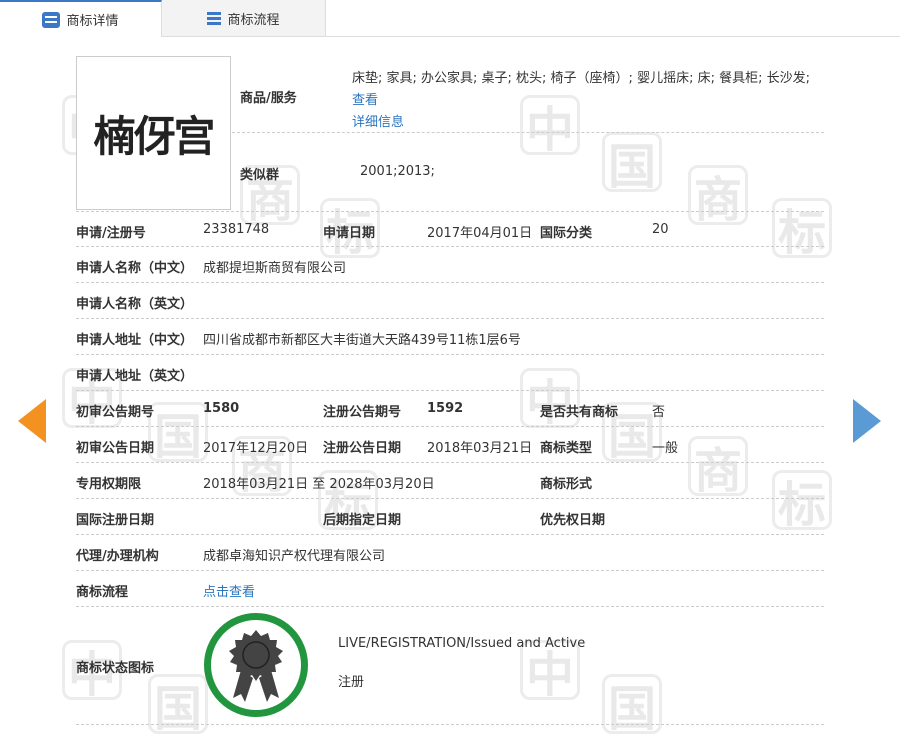 This screenshot has width=900, height=734. What do you see at coordinates (450, 373) in the screenshot?
I see `detail-row: 申请人地址（英文）` at bounding box center [450, 373].